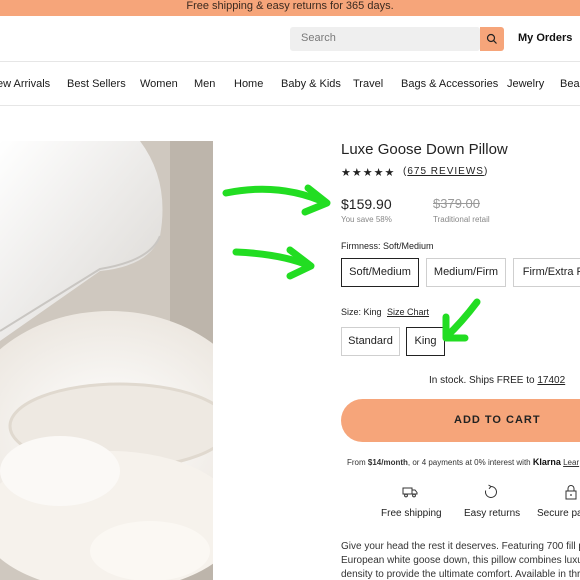  I want to click on nav-item-bags-accessories: Bags & Accessories, so click(449, 84).